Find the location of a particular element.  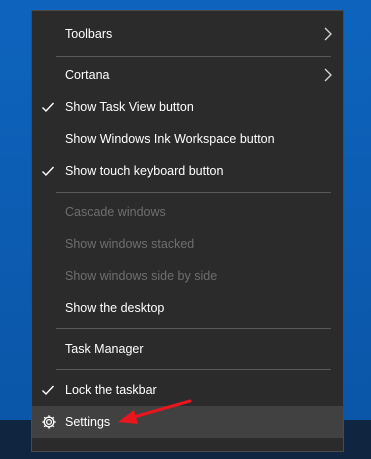

menu-item-label: Lock the taskbar is located at coordinates (111, 390).